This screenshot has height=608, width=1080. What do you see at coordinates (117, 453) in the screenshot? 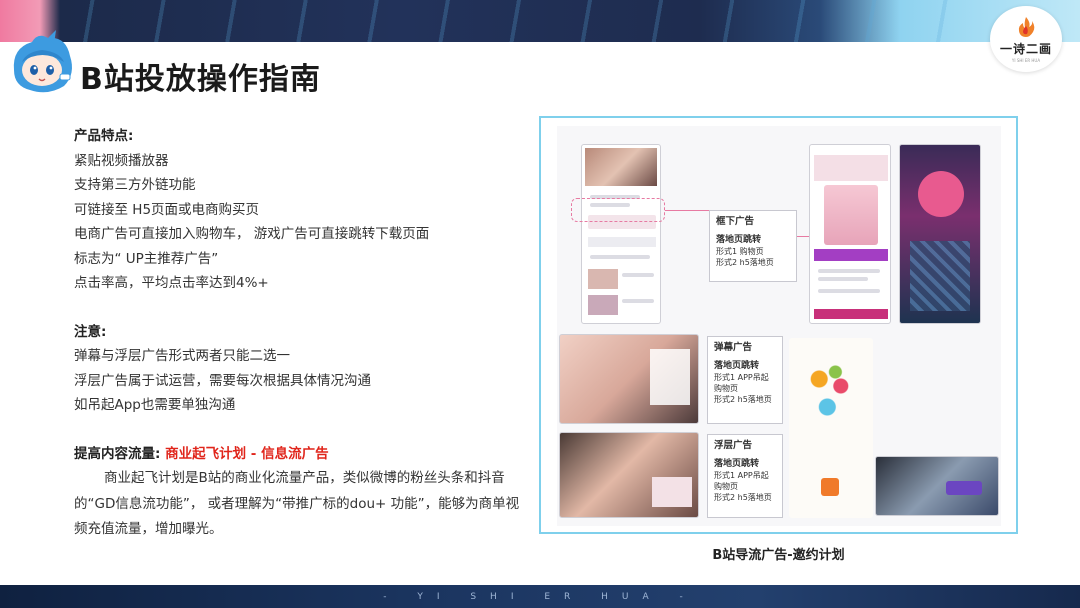
I see `boost-label: 提高内容流量:` at bounding box center [117, 453].